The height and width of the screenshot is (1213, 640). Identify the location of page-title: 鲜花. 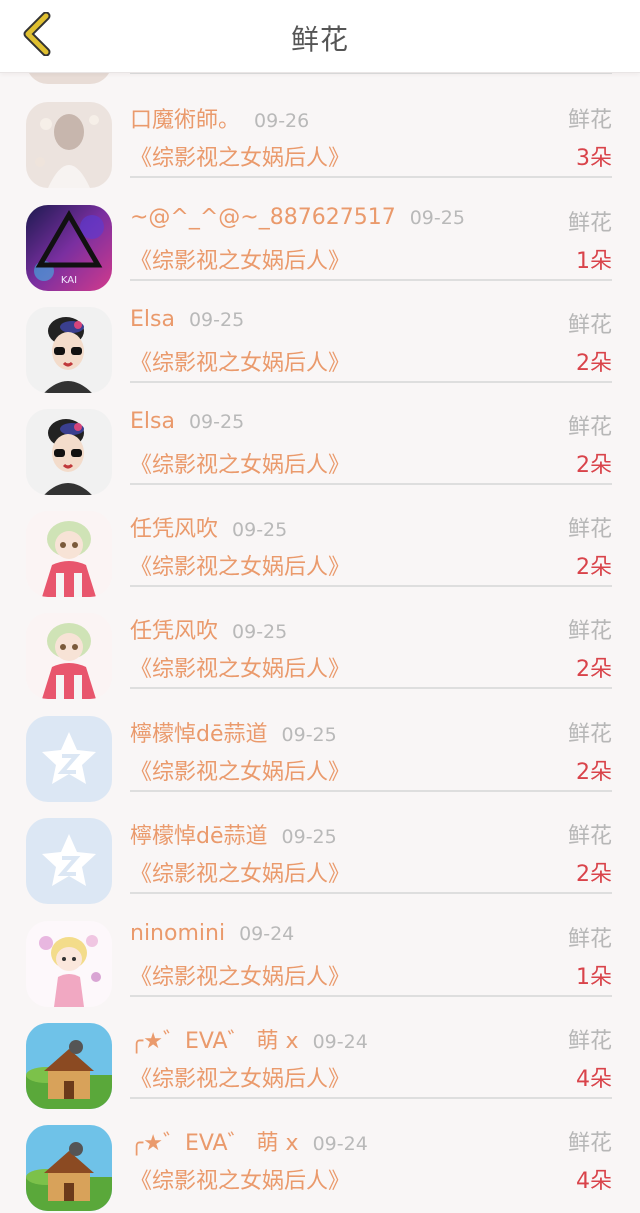
(319, 39).